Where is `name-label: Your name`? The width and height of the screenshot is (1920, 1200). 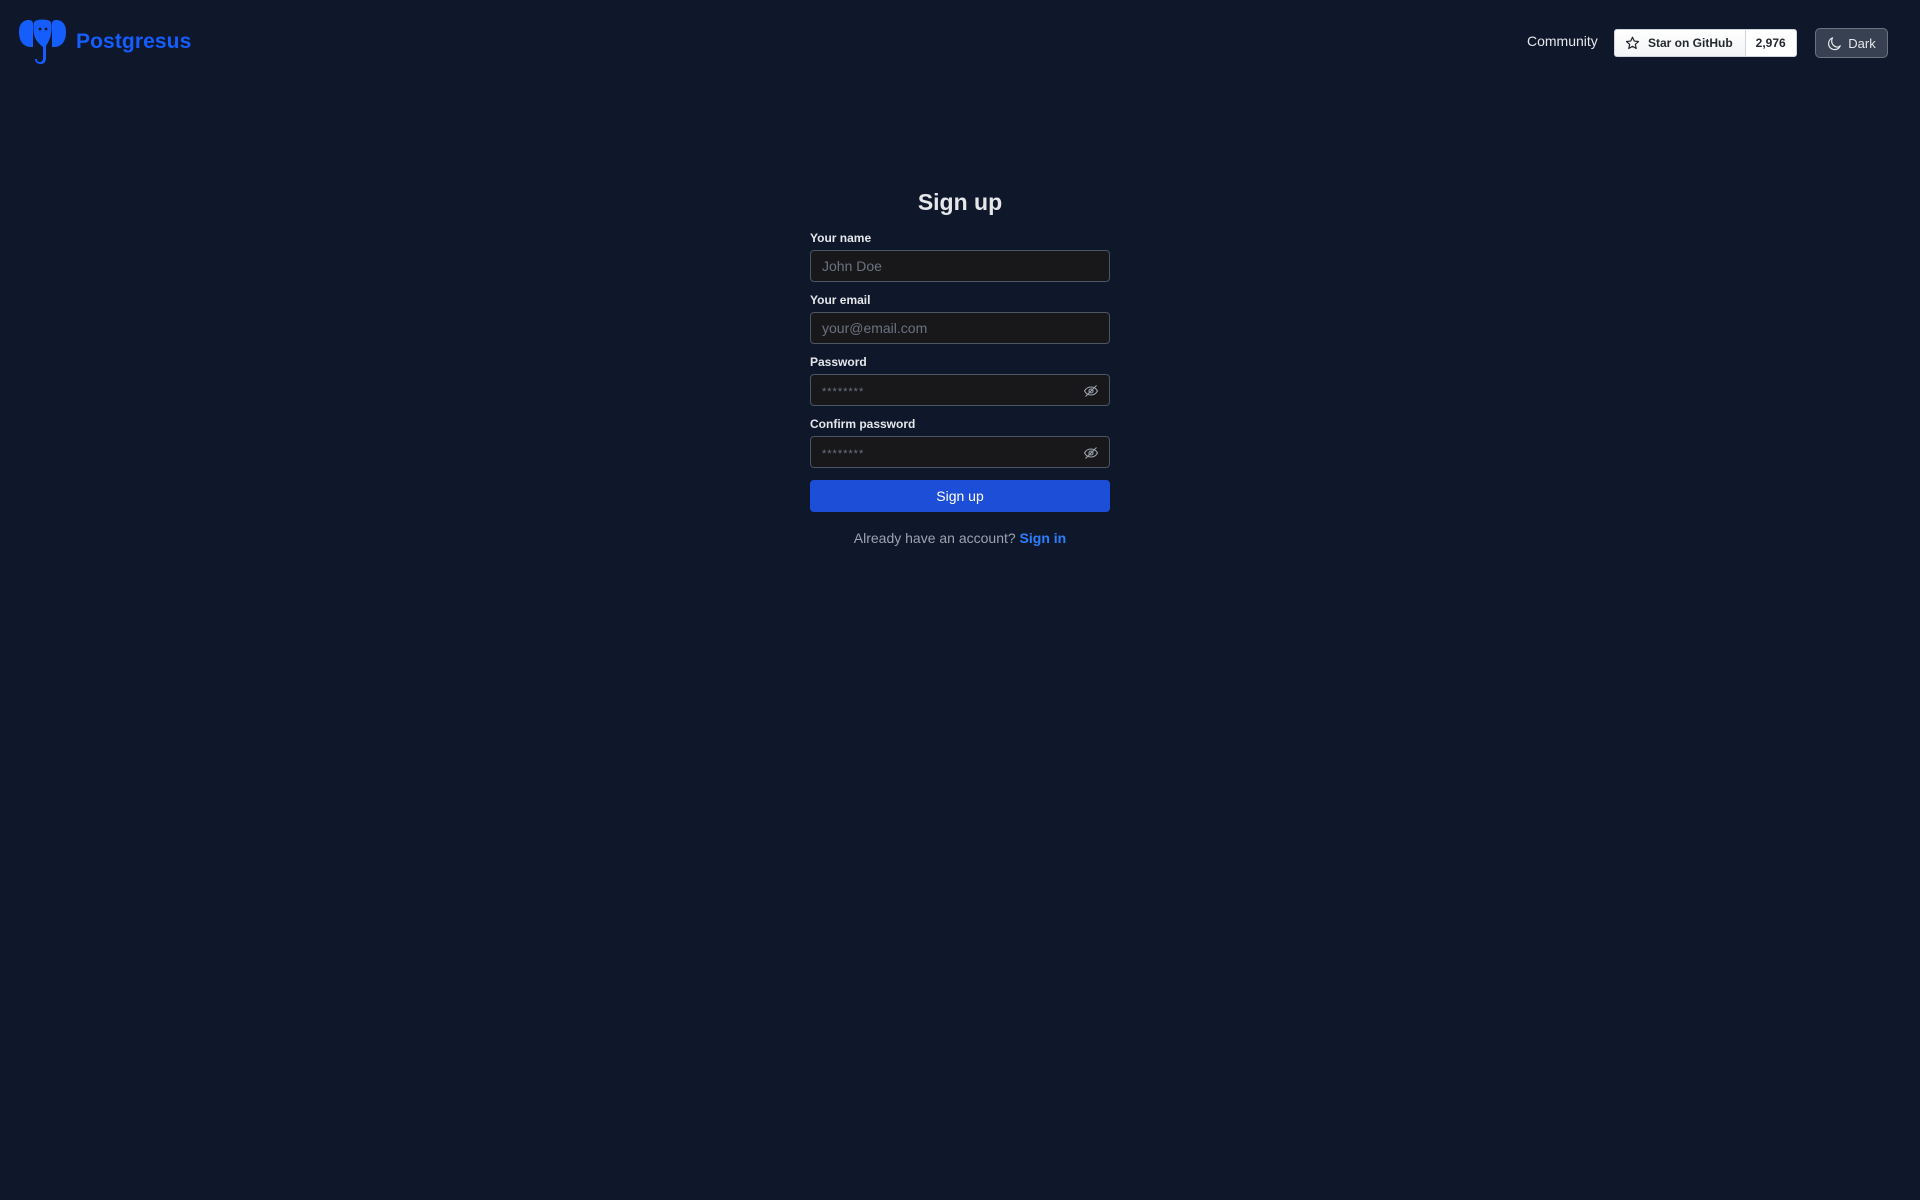 name-label: Your name is located at coordinates (841, 238).